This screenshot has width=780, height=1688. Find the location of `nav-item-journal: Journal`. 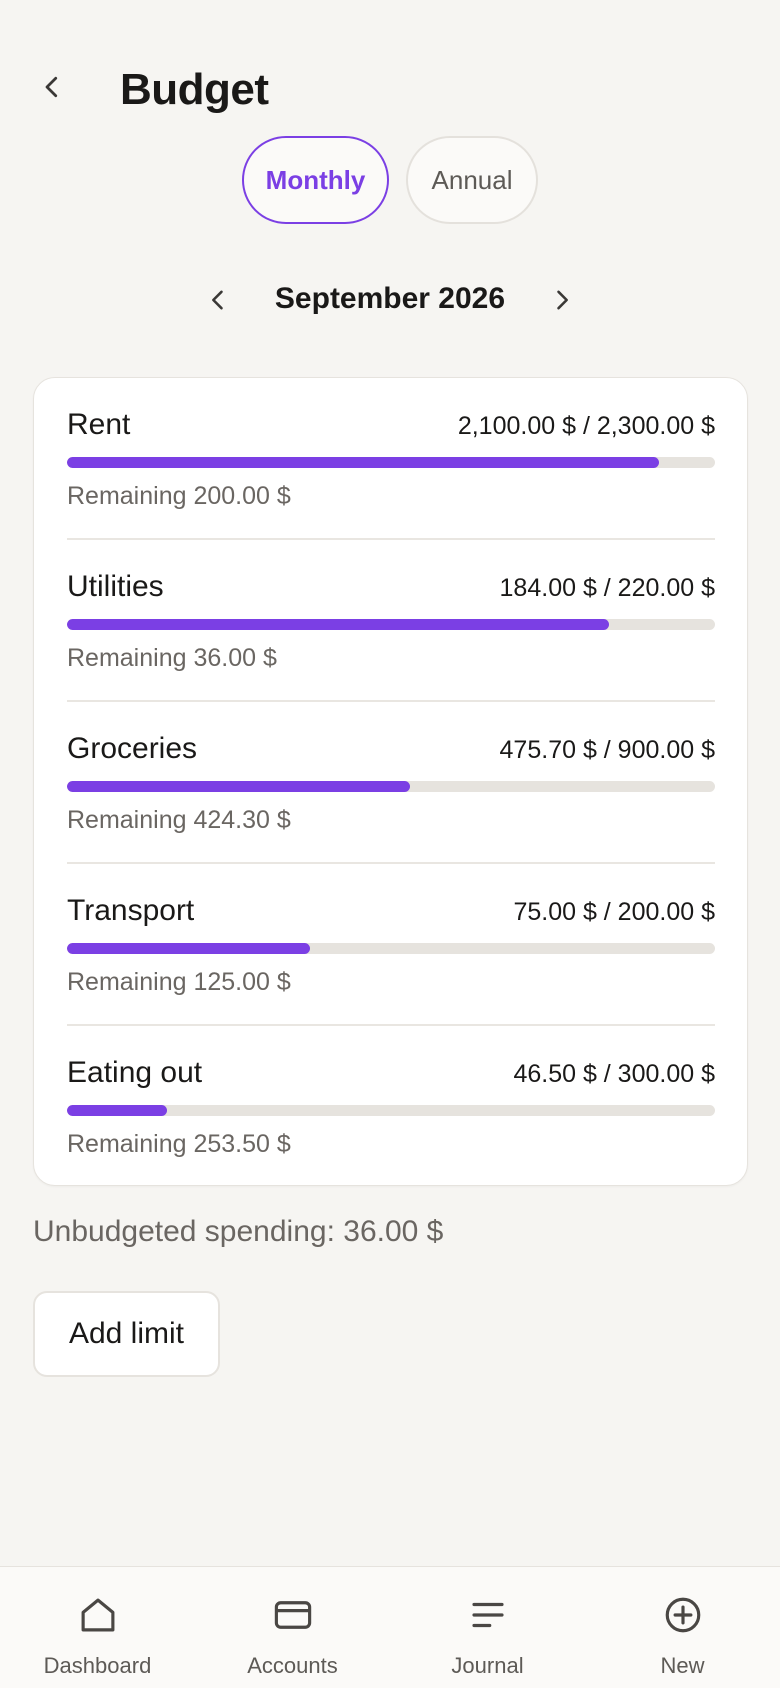

nav-item-journal: Journal is located at coordinates (487, 1627).